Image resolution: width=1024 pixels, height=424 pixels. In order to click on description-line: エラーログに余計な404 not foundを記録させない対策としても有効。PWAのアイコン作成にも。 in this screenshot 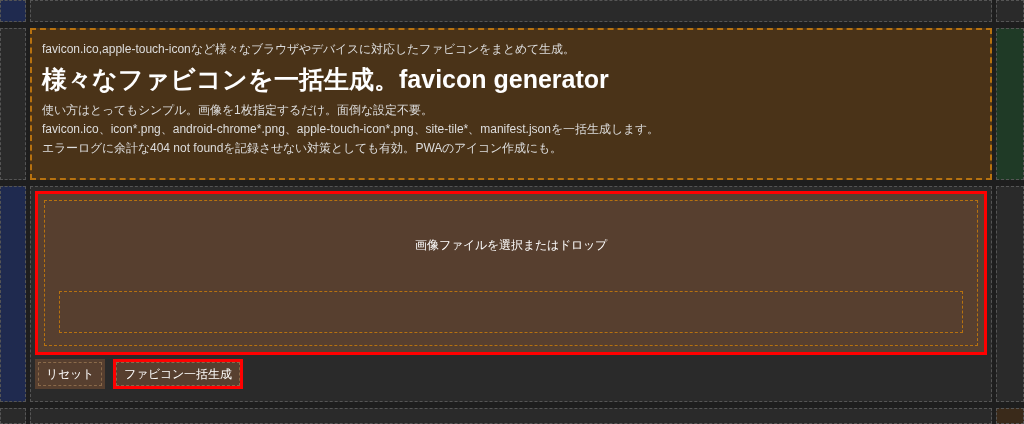, I will do `click(303, 148)`.